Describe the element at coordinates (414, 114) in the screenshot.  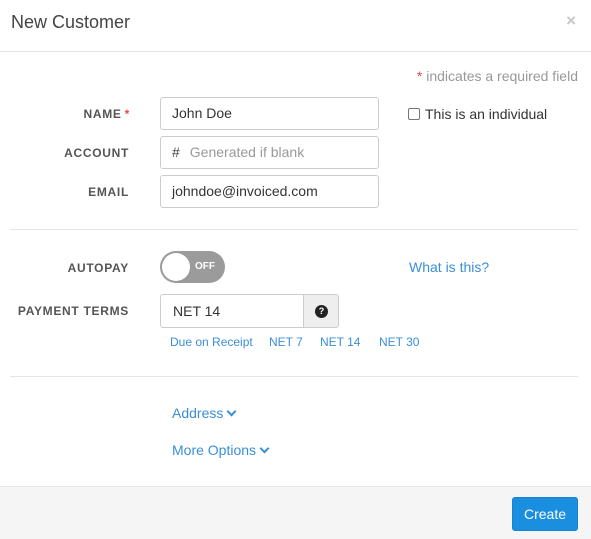
I see `individual-checkbox` at that location.